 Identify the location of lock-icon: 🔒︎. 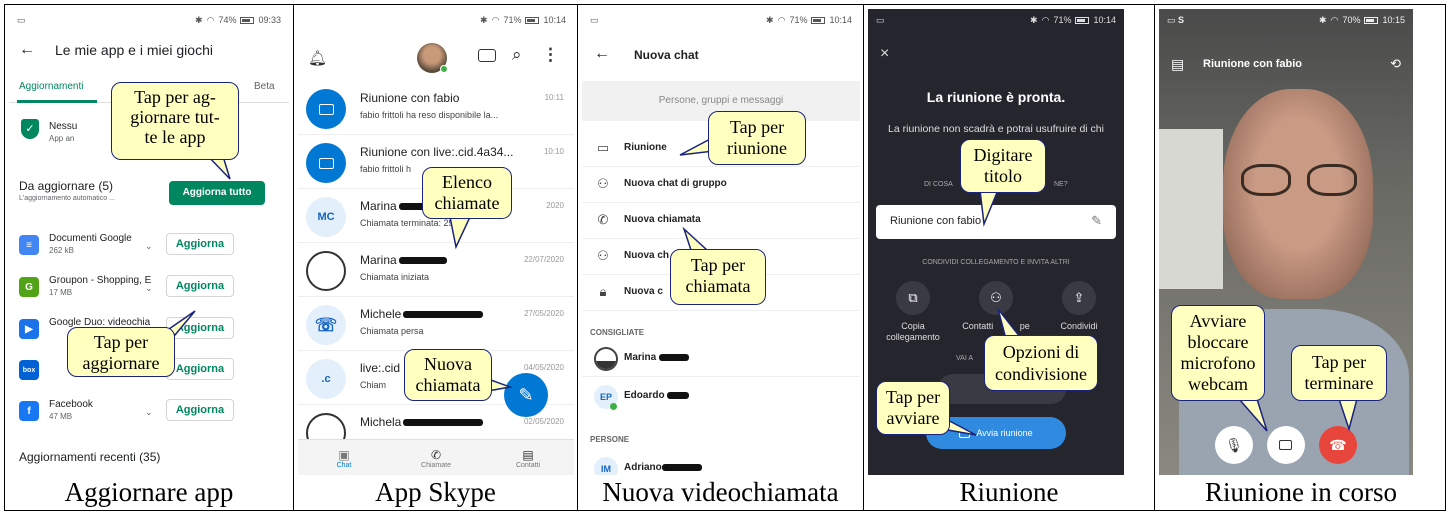
(603, 291).